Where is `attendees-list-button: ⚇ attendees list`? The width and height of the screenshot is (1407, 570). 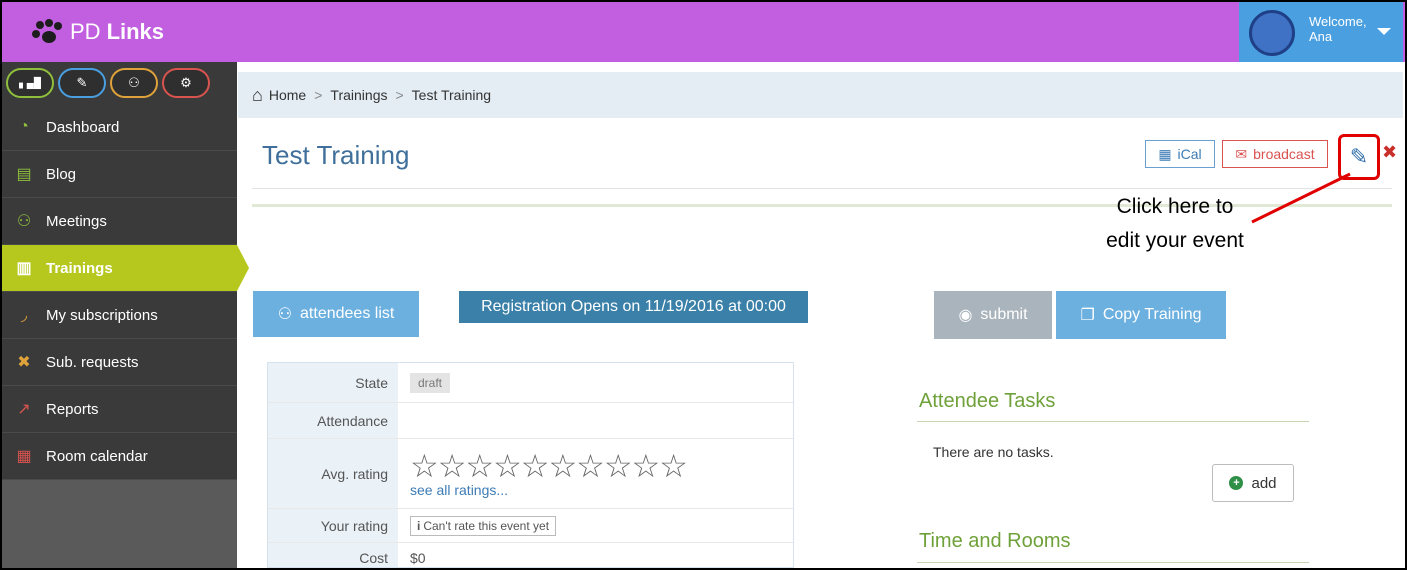 attendees-list-button: ⚇ attendees list is located at coordinates (336, 314).